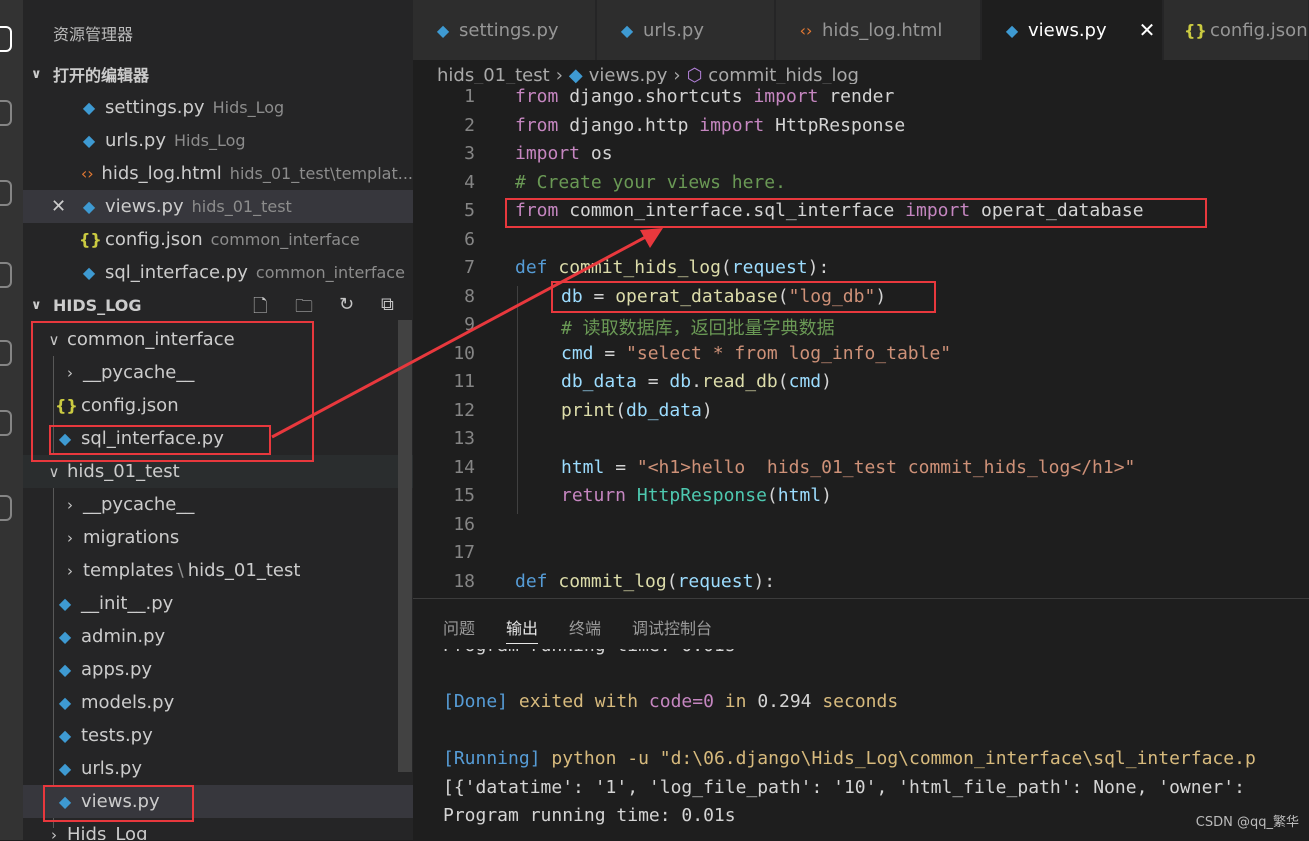 This screenshot has height=841, width=1309. What do you see at coordinates (585, 627) in the screenshot?
I see `panel-tab-terminal: 终端` at bounding box center [585, 627].